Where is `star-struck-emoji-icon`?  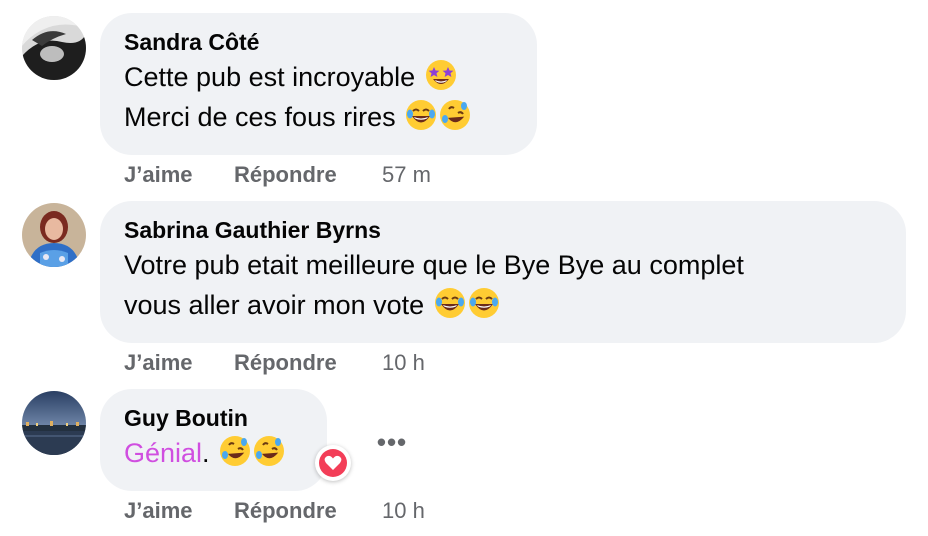 star-struck-emoji-icon is located at coordinates (441, 75).